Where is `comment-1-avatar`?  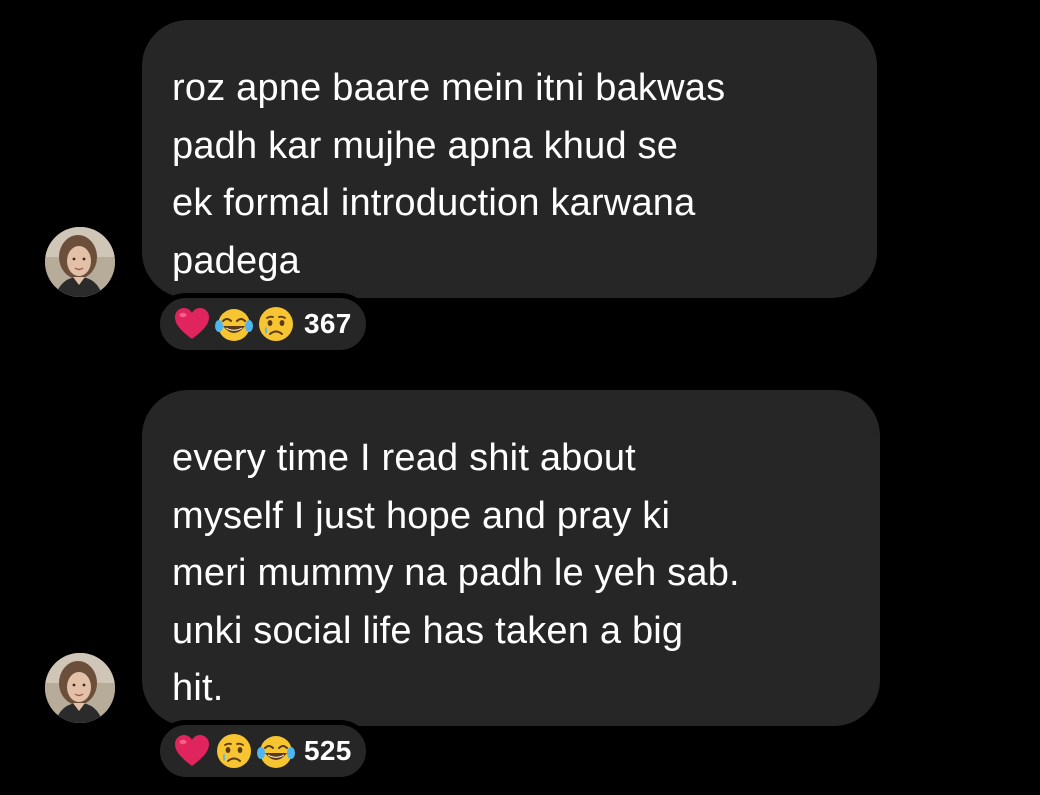 comment-1-avatar is located at coordinates (80, 262).